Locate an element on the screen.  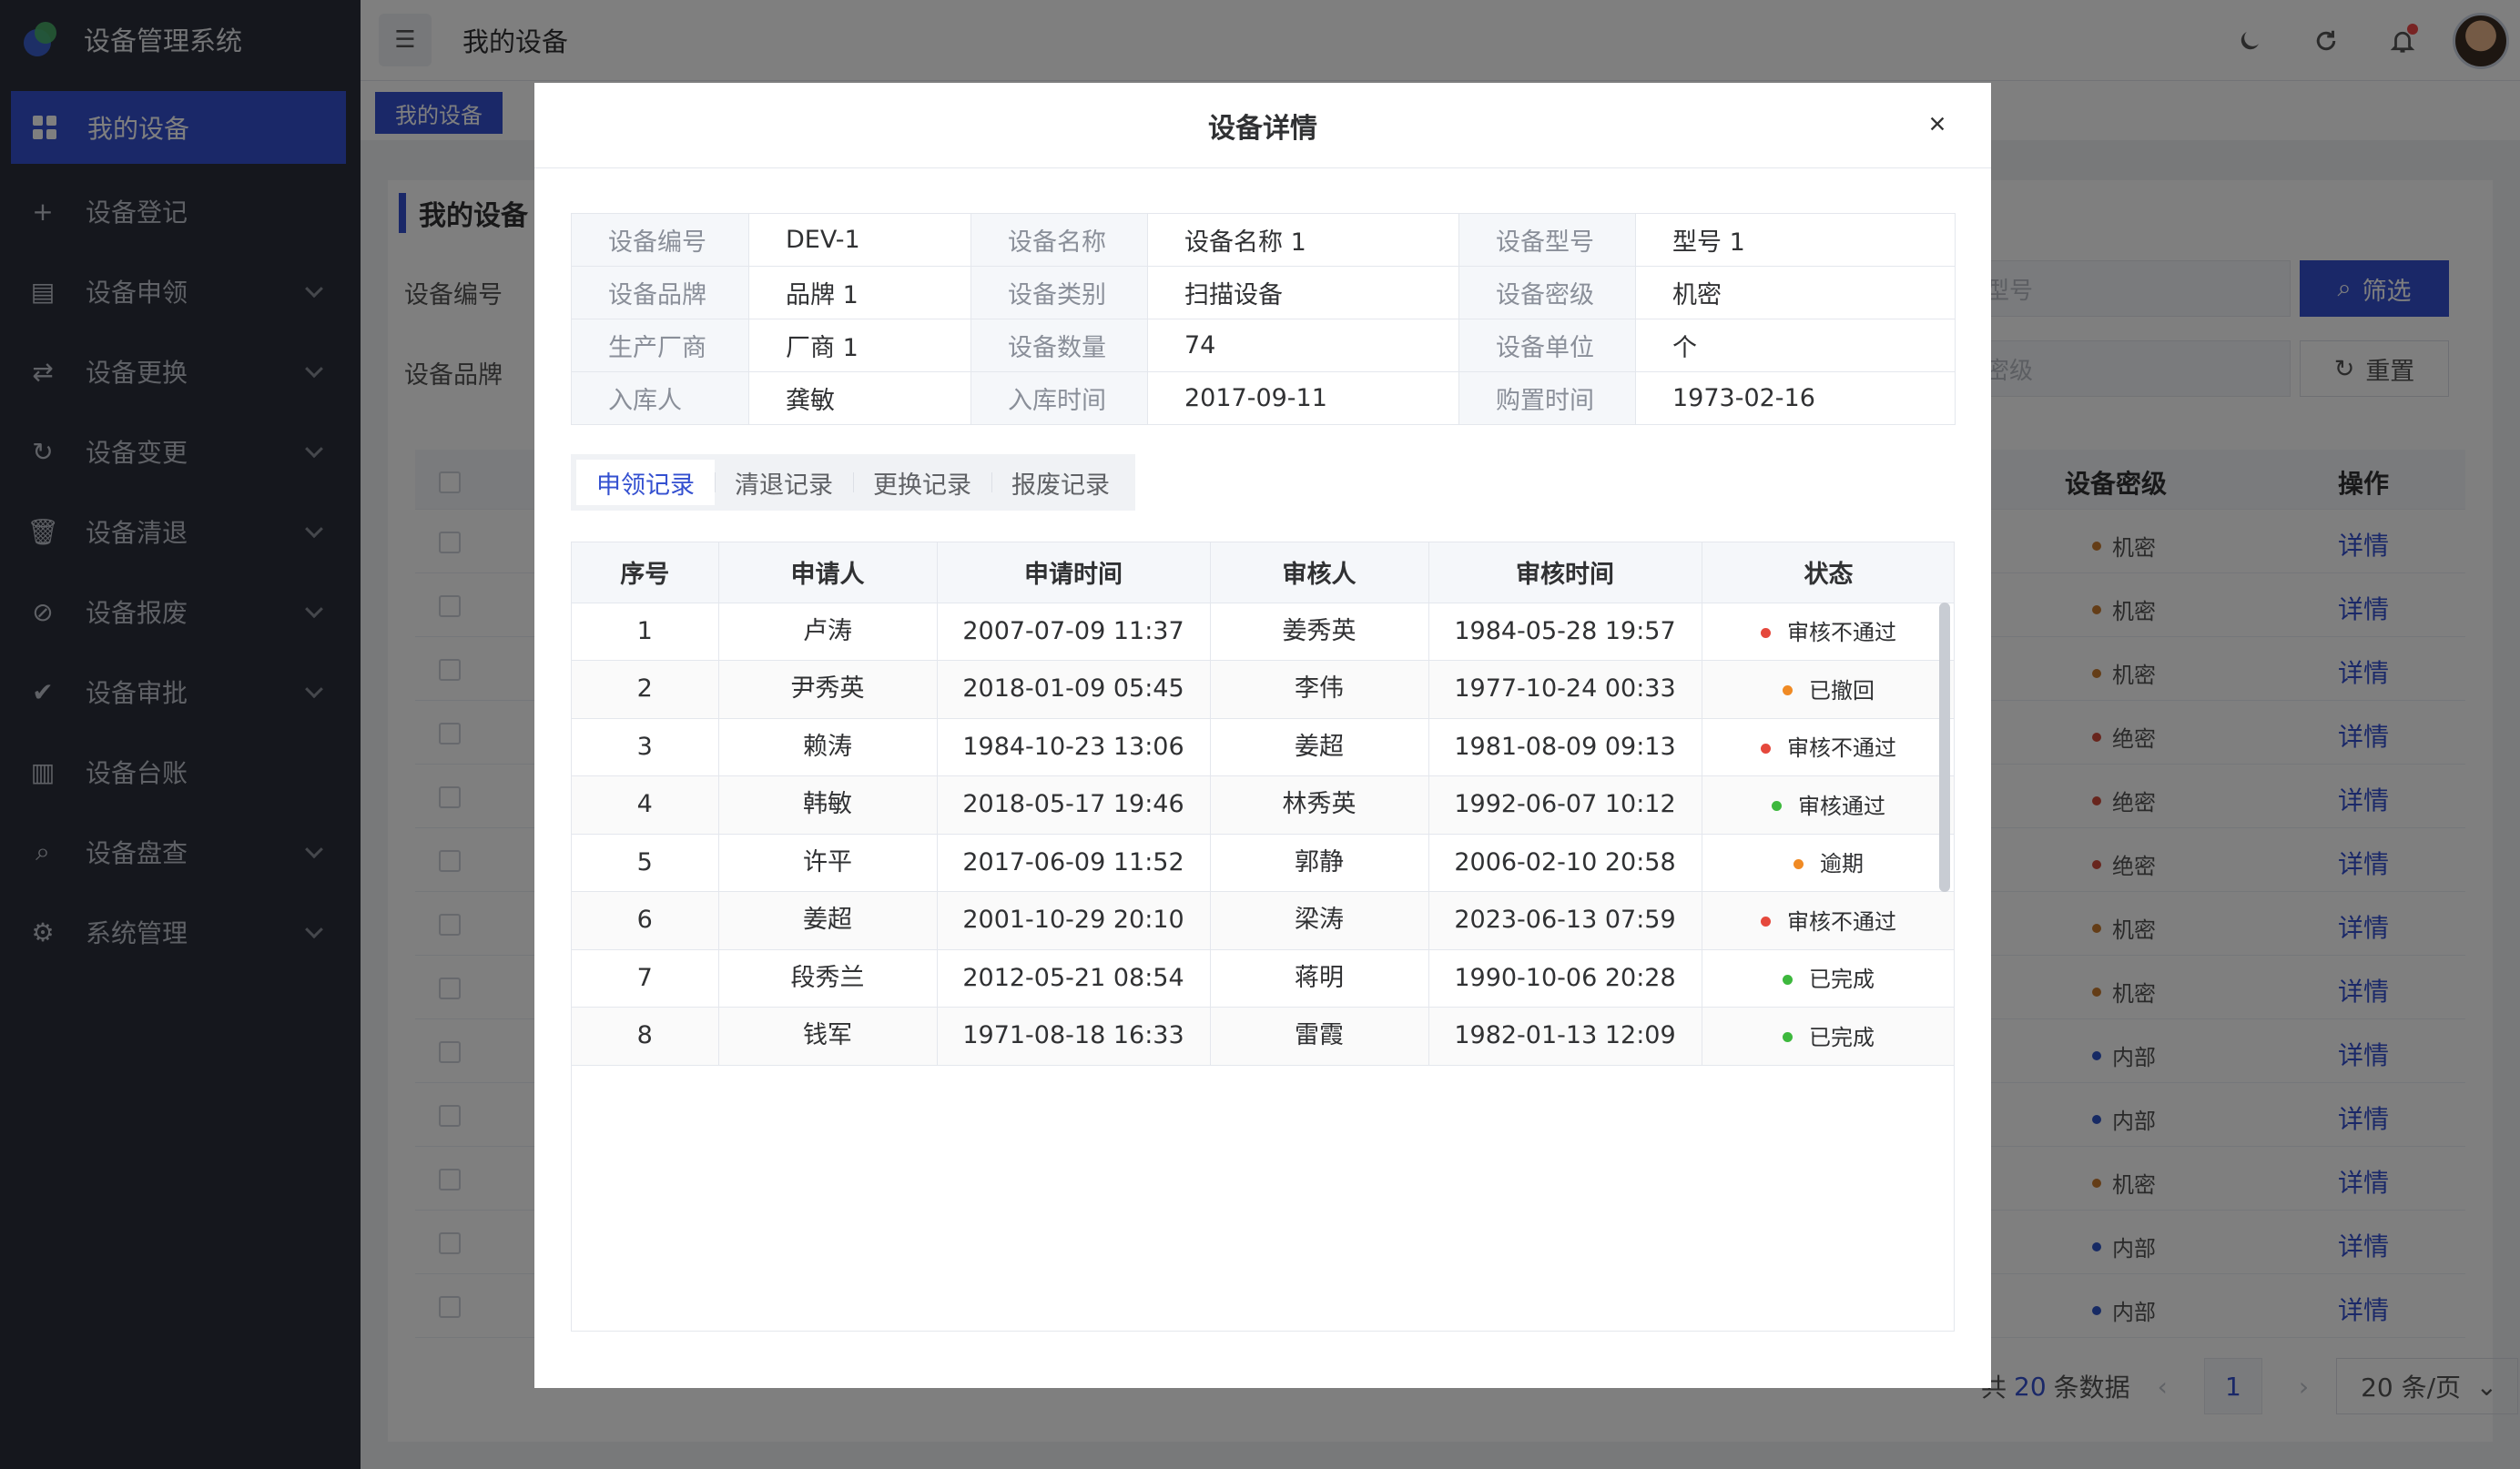
record-review-time: 1982-01-13 12:09 is located at coordinates (1565, 1036).